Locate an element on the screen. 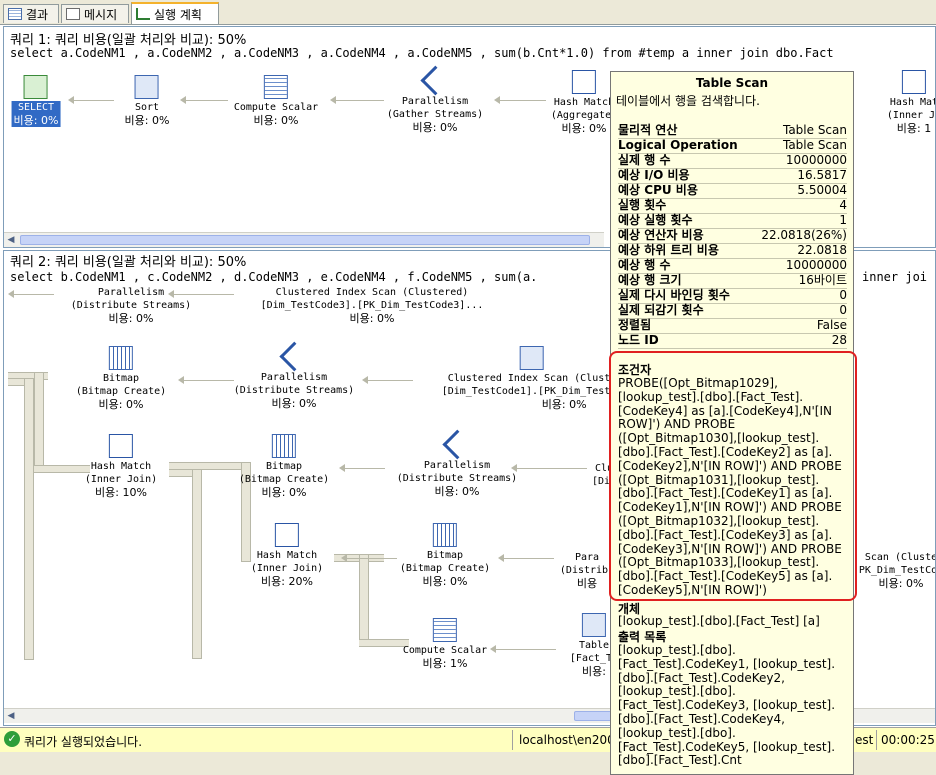  plan-node-hash-match-1: Hash Match (Inner Join) 비용: 10% is located at coordinates (121, 466).